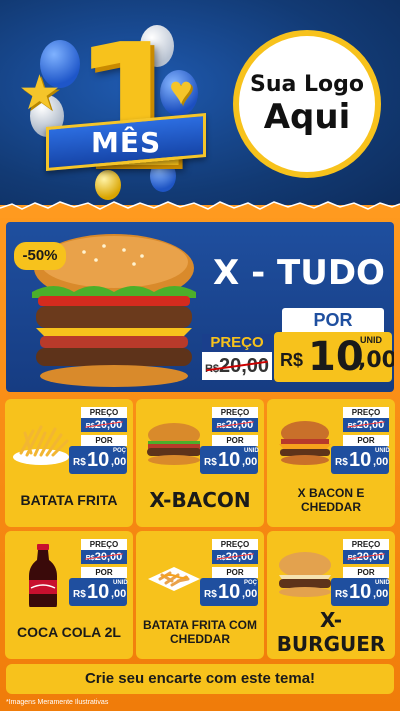  What do you see at coordinates (69, 500) in the screenshot?
I see `product-name: BATATA FRITA` at bounding box center [69, 500].